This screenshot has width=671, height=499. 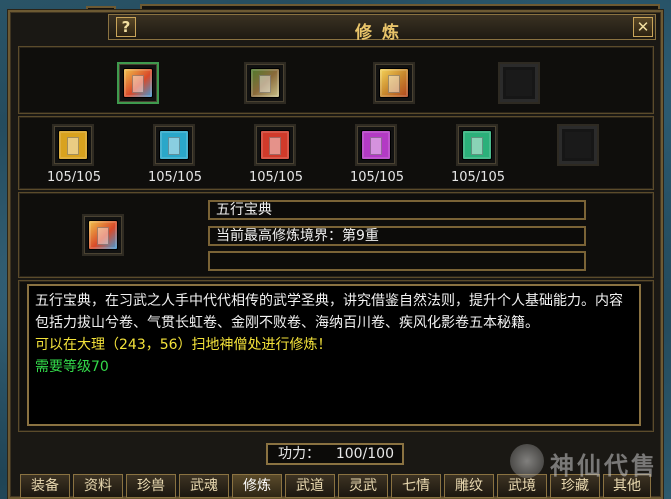 I want to click on power-label: 功力：, so click(x=299, y=454).